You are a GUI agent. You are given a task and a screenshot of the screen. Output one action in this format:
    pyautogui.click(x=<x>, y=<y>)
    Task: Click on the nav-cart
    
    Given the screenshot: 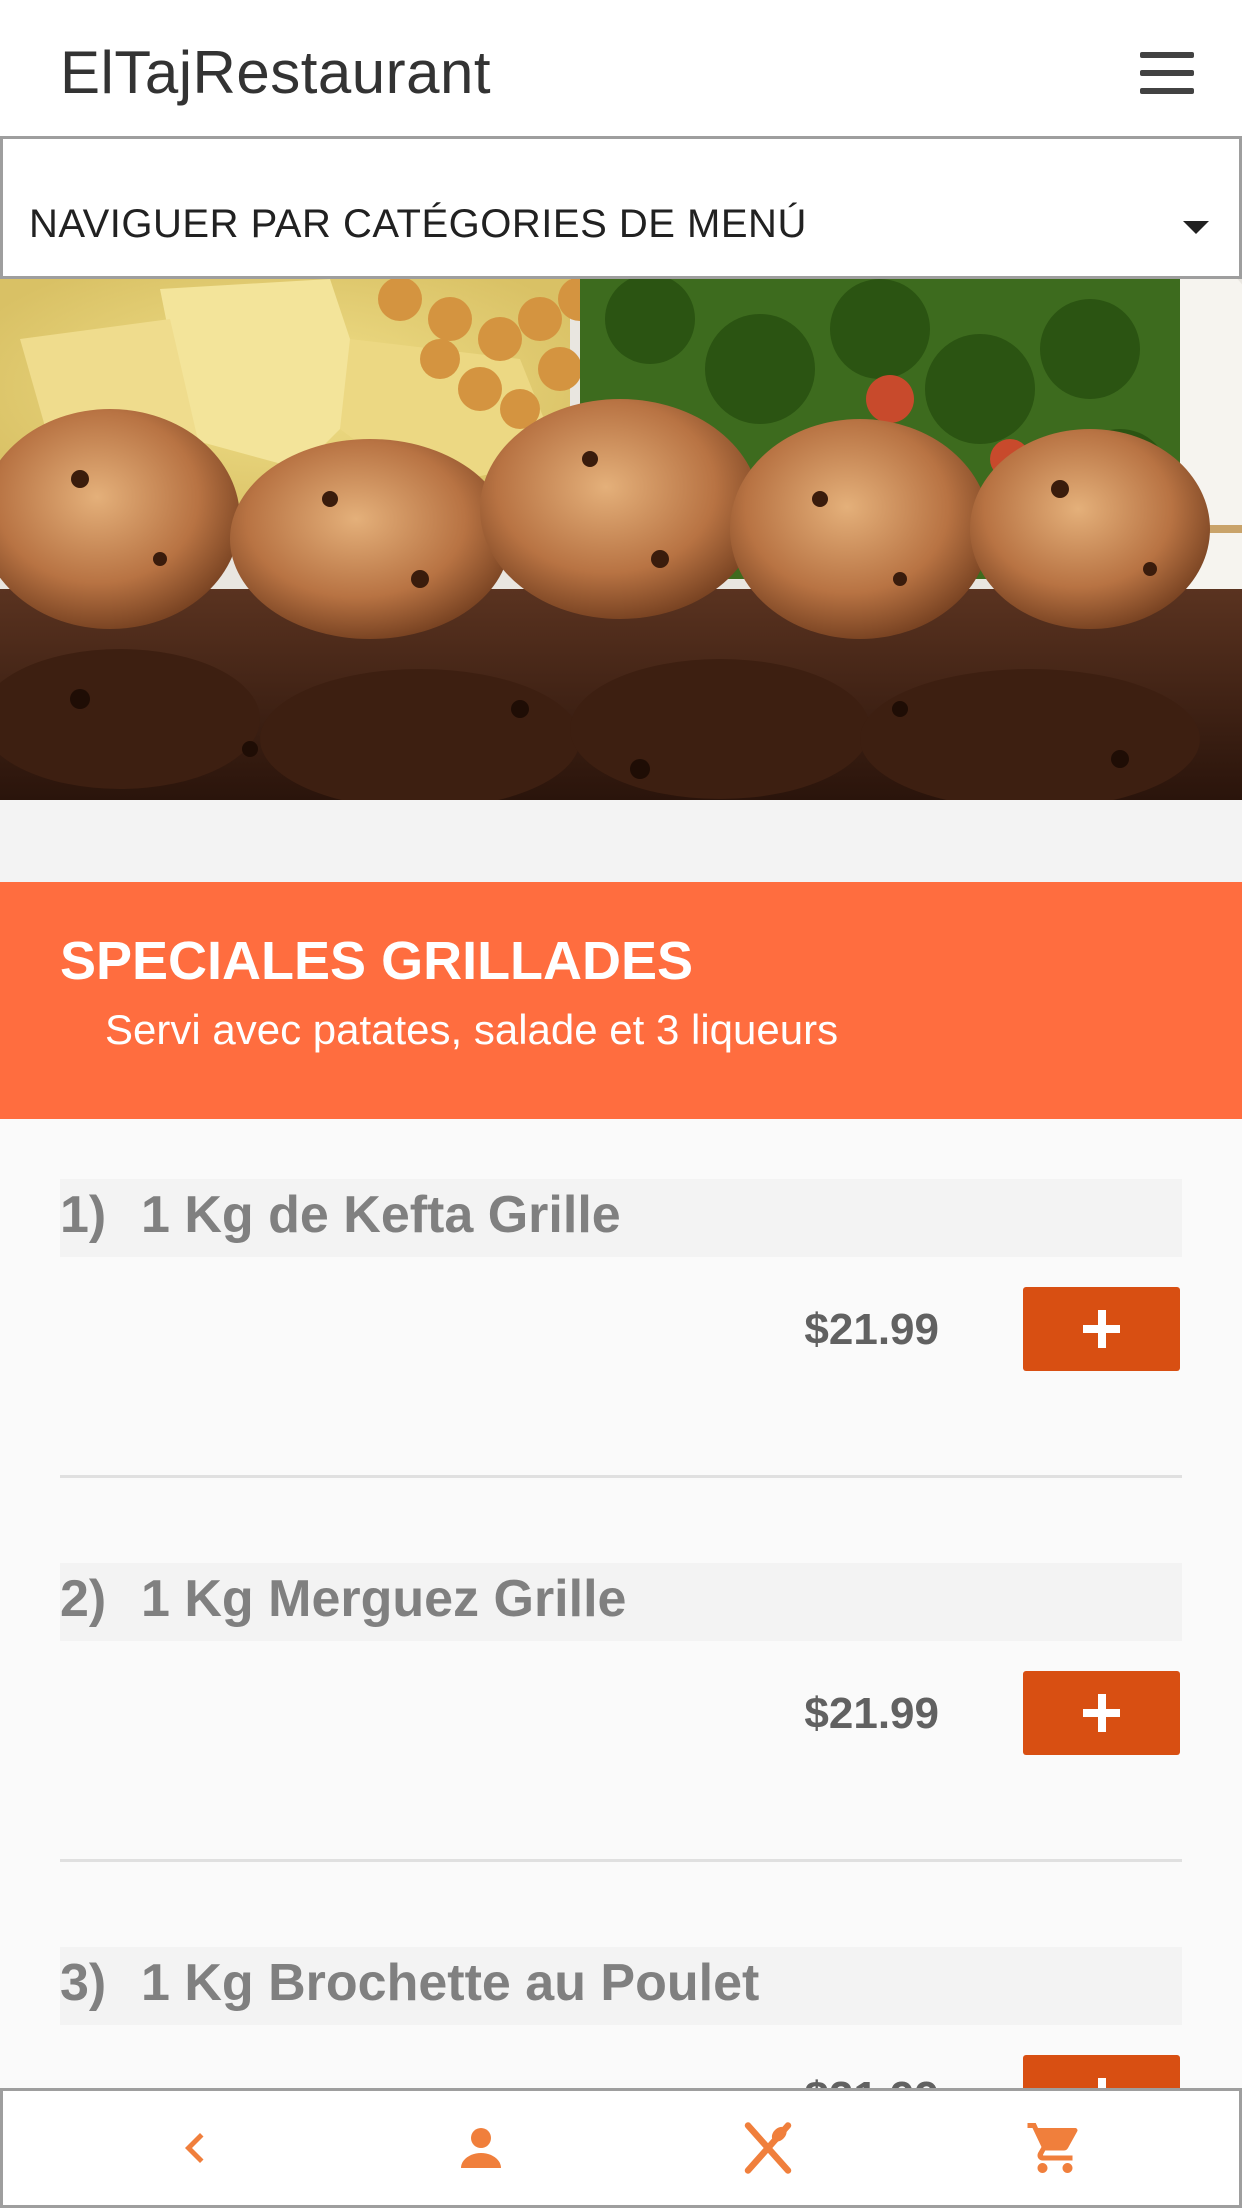 What is the action you would take?
    pyautogui.click(x=1055, y=2148)
    